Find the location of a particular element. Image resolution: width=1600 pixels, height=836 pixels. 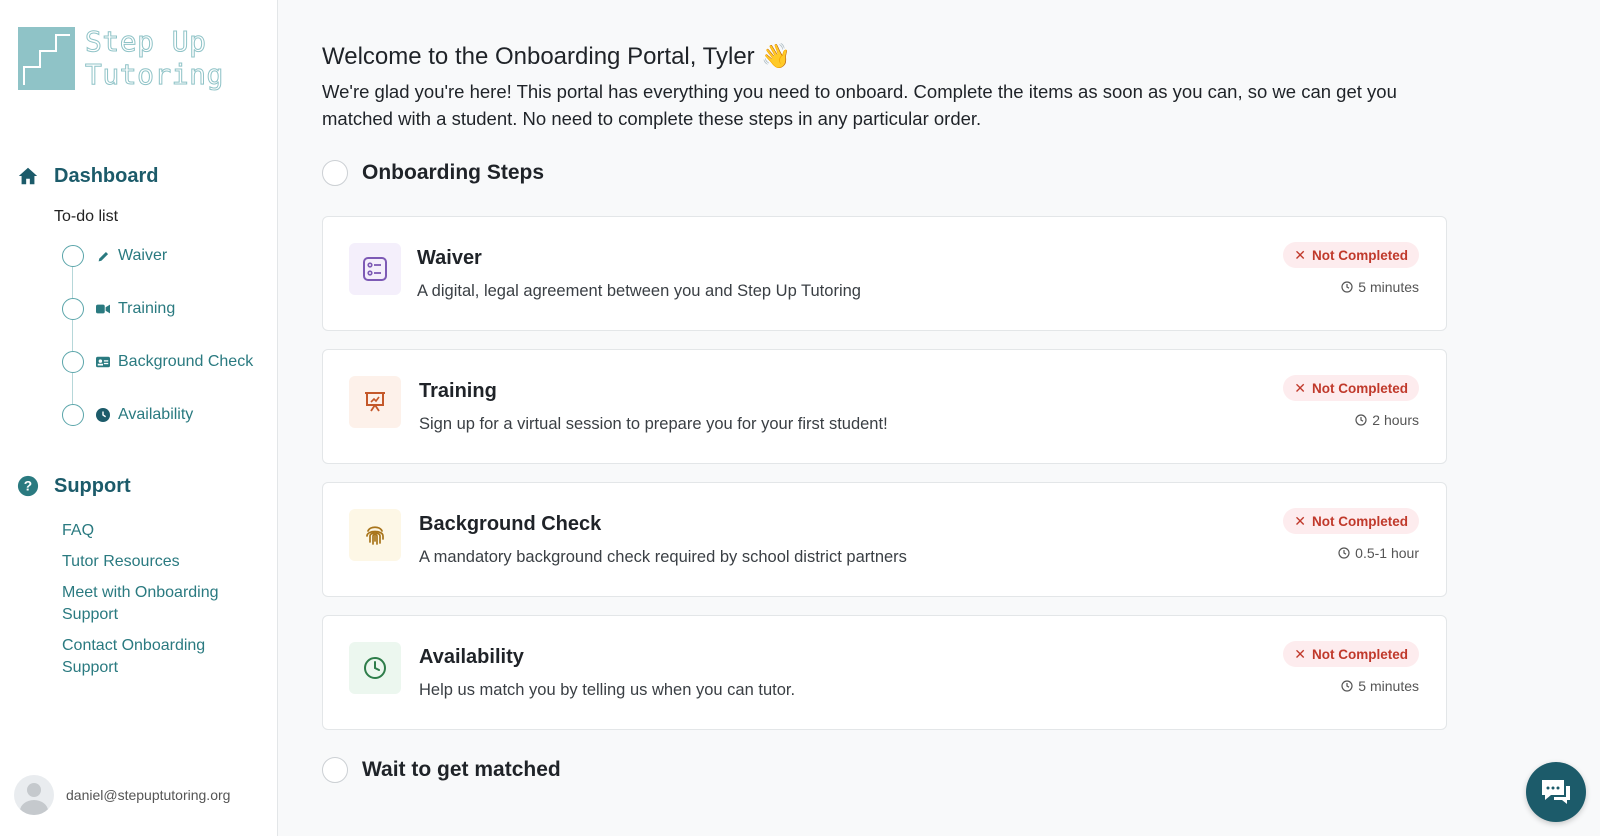

help-circle-icon: ? is located at coordinates (28, 486).